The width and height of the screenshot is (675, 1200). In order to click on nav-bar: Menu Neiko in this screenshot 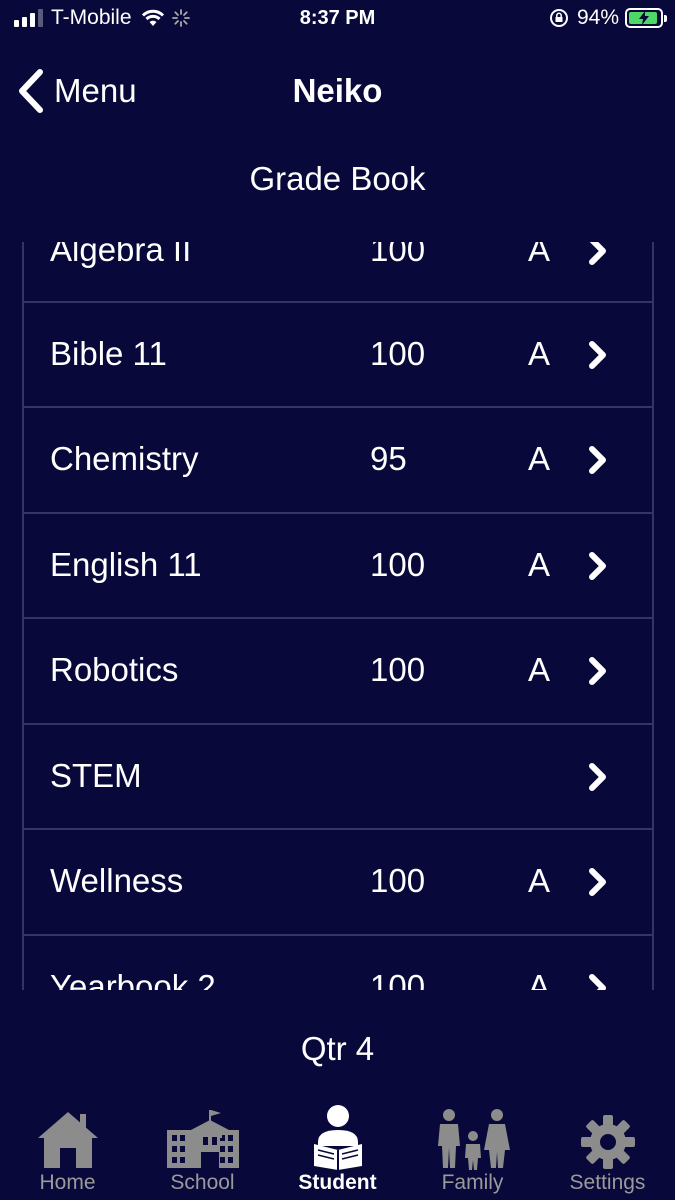, I will do `click(337, 91)`.